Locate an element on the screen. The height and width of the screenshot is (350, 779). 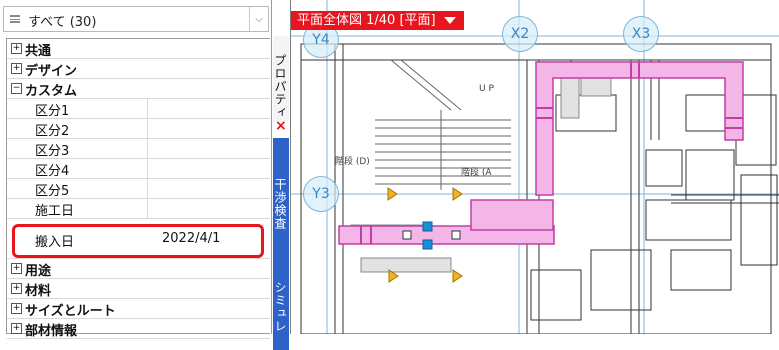
list-group-icon is located at coordinates (15, 19).